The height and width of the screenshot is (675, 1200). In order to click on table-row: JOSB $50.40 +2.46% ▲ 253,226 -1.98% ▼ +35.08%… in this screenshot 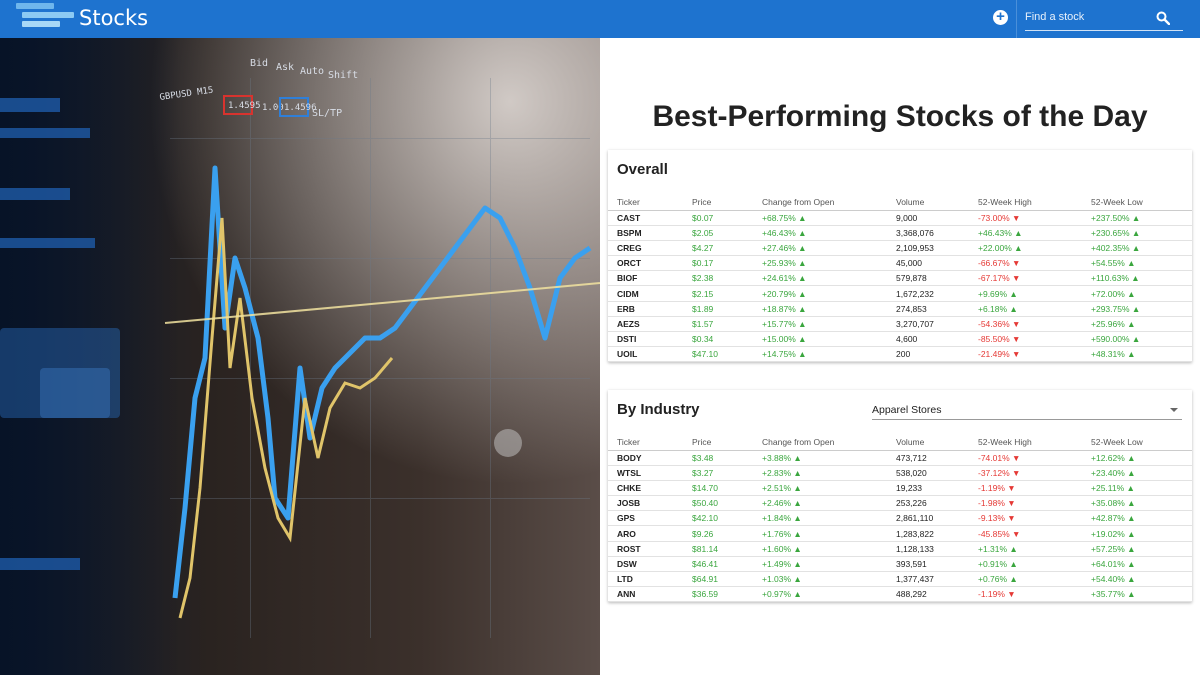, I will do `click(900, 503)`.